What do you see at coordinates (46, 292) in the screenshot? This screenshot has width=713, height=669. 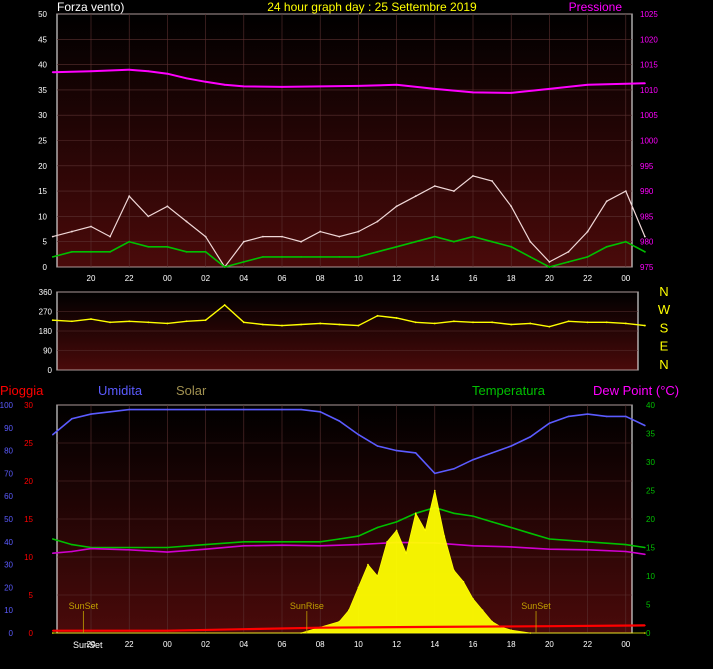 I see `p2-y-tick-label: 360` at bounding box center [46, 292].